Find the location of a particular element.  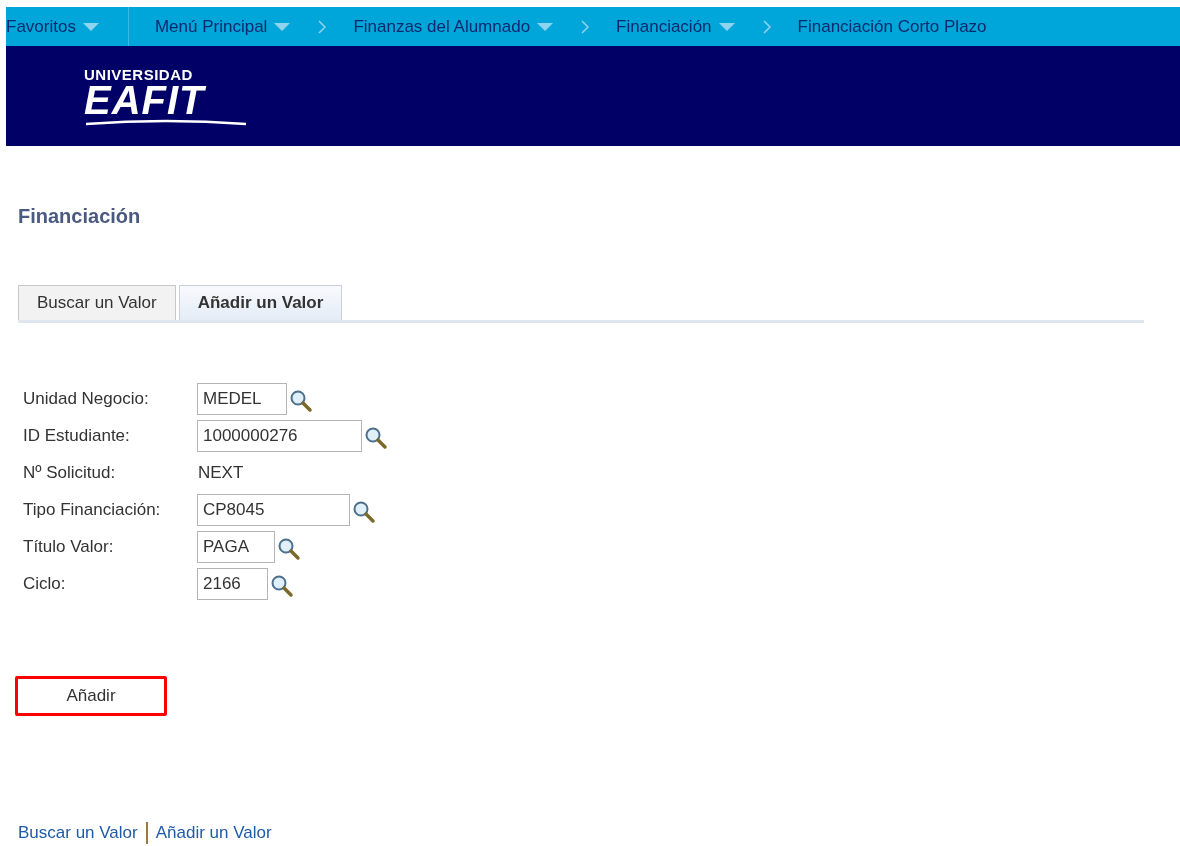

input-field: CP8045 is located at coordinates (273, 510).